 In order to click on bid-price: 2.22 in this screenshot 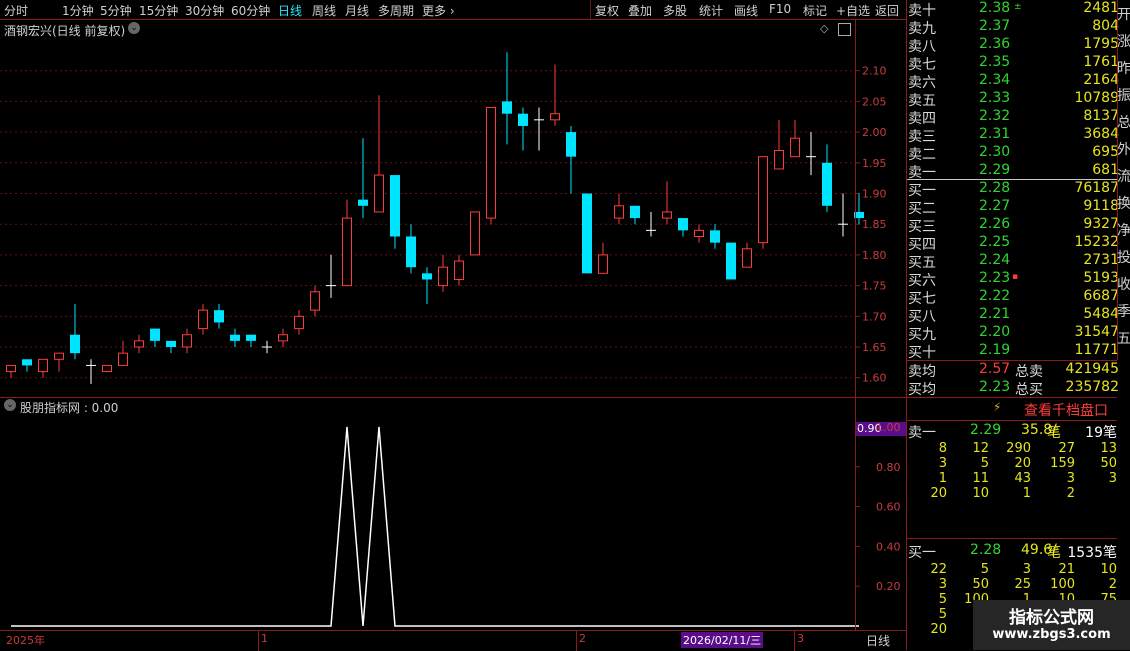, I will do `click(995, 296)`.